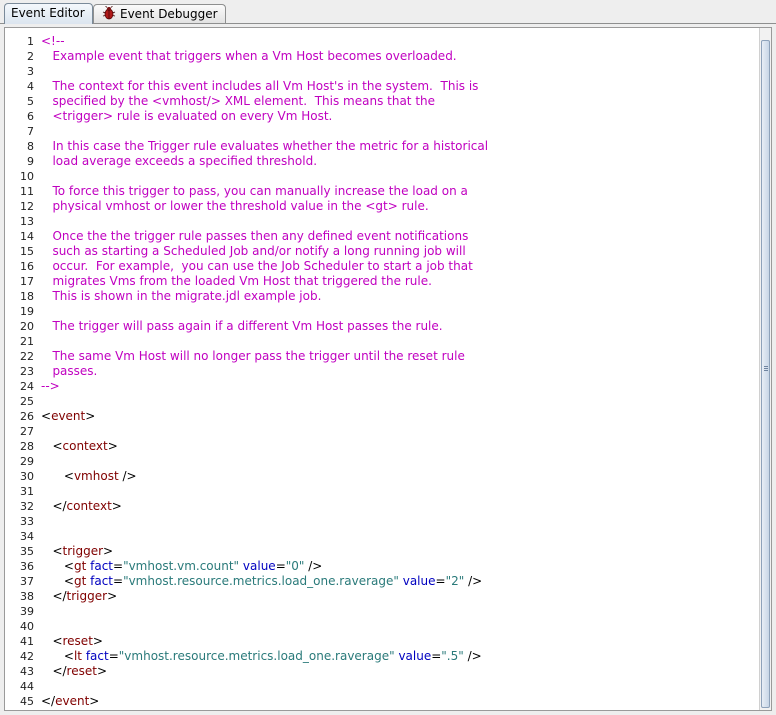  I want to click on code-token: "2", so click(455, 581).